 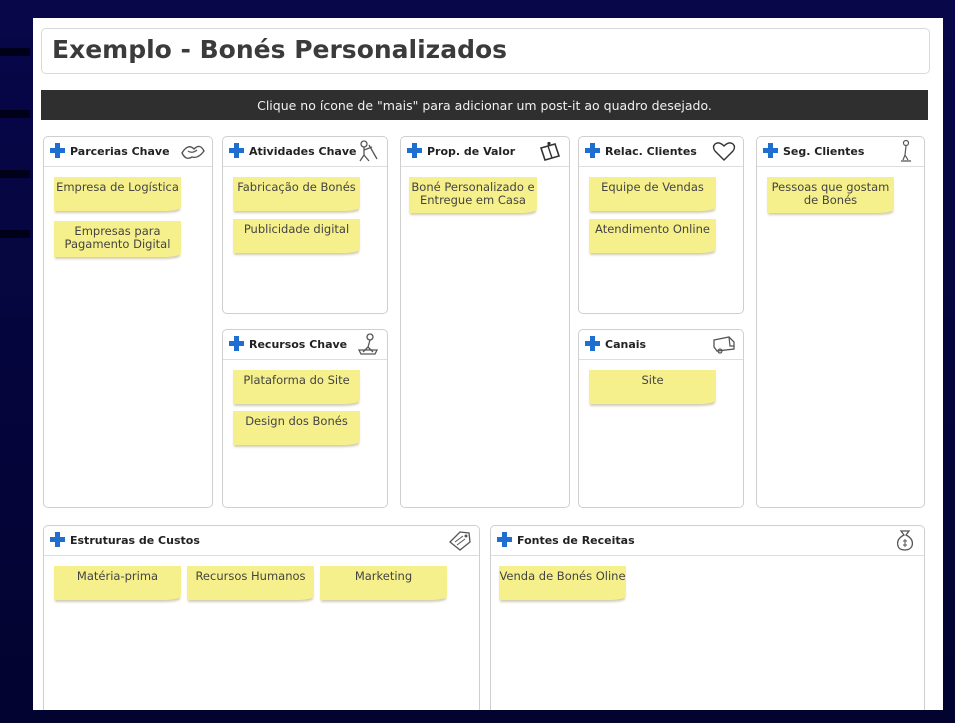 I want to click on resources-icon, so click(x=368, y=344).